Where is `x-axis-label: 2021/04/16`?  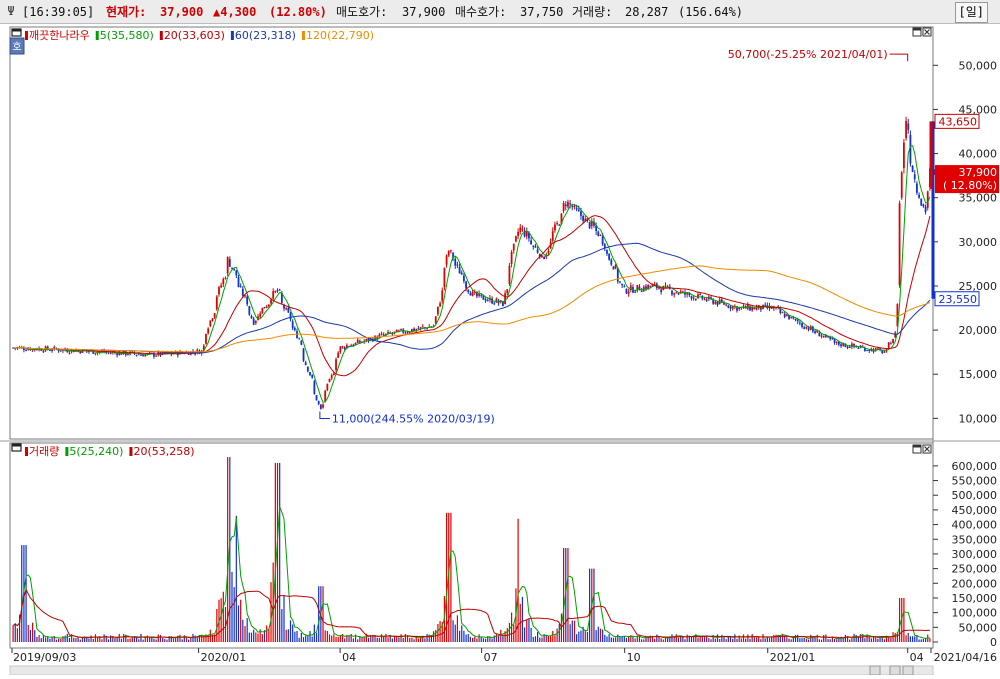 x-axis-label: 2021/04/16 is located at coordinates (965, 657).